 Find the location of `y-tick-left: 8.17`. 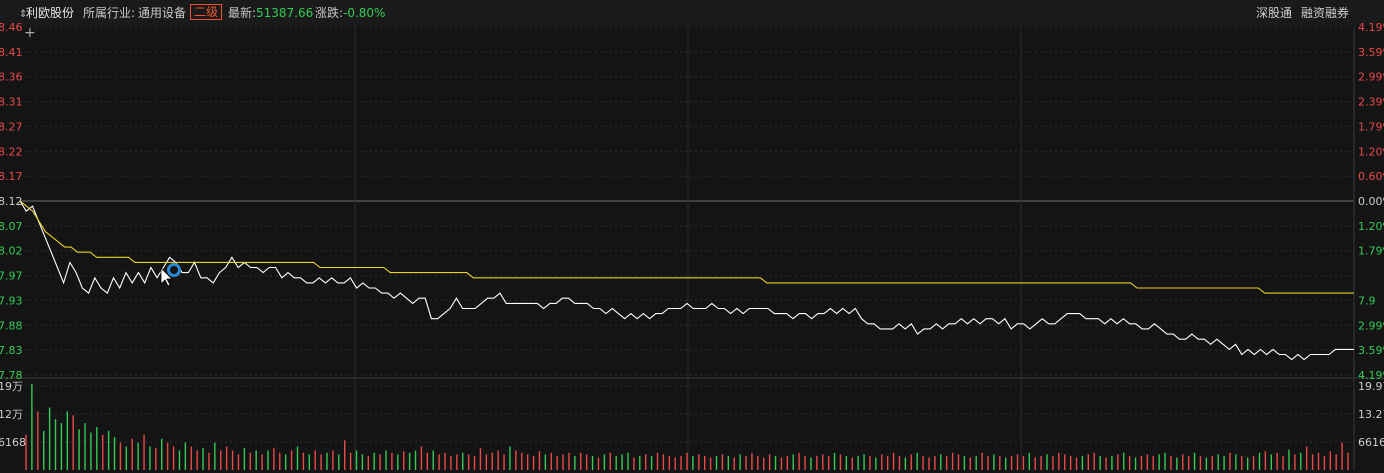

y-tick-left: 8.17 is located at coordinates (11, 176).